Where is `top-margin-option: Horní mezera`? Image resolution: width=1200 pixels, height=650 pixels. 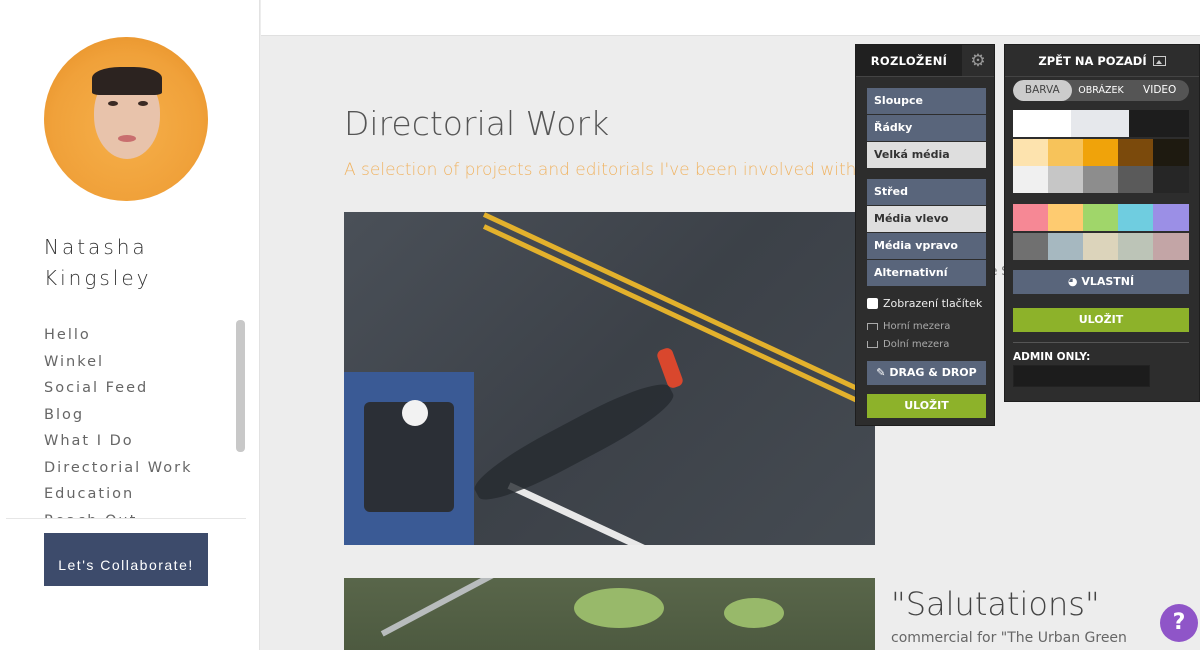 top-margin-option: Horní mezera is located at coordinates (908, 326).